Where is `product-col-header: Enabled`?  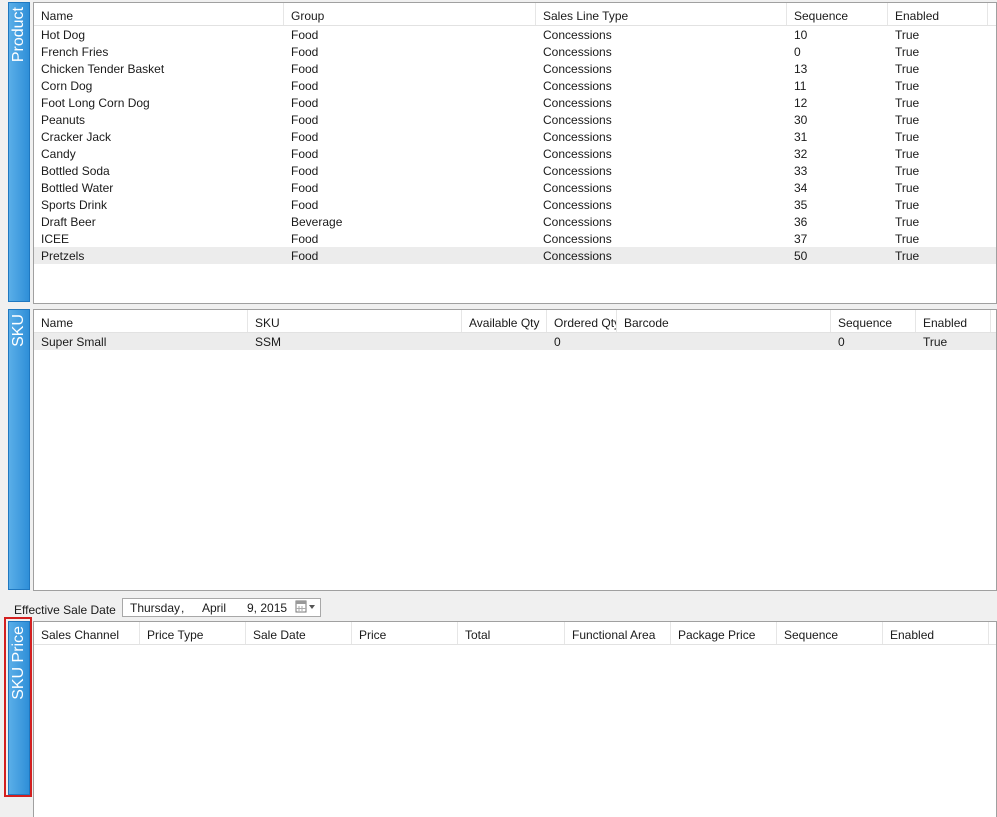 product-col-header: Enabled is located at coordinates (938, 14).